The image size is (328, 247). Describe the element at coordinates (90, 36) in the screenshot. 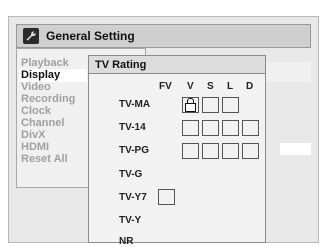

I see `page-title: General Setting` at that location.